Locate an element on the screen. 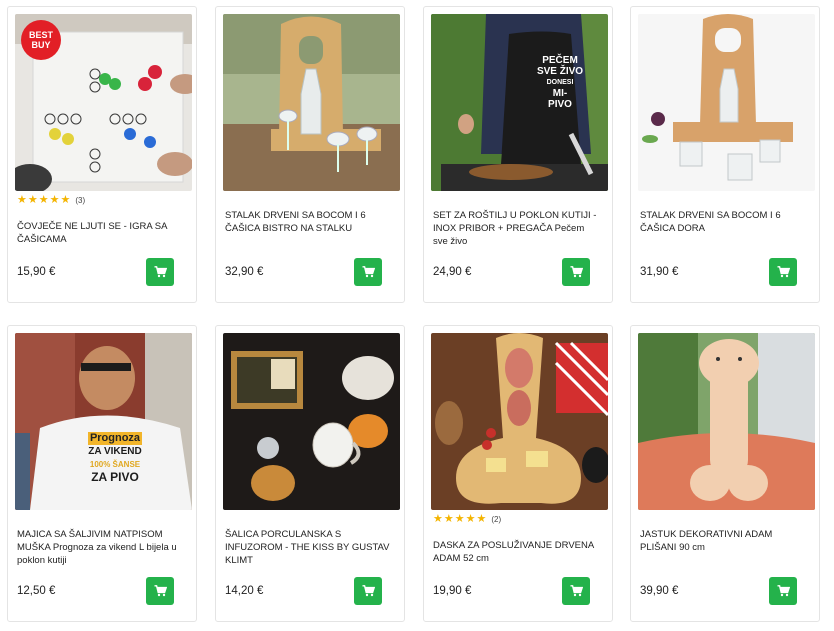 This screenshot has width=834, height=631. product-image: BEST BUY is located at coordinates (103, 102).